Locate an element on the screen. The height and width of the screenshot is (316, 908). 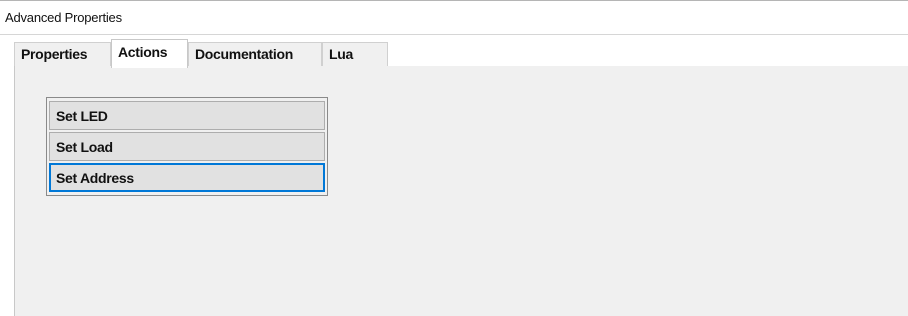
tab-actions: Actions is located at coordinates (149, 53).